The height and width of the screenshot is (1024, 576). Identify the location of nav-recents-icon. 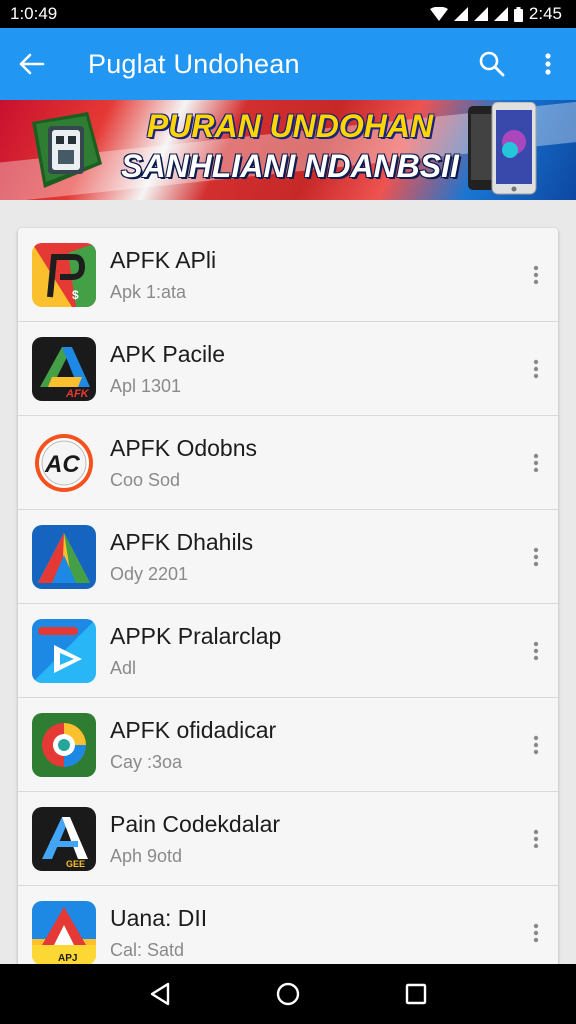
(416, 994).